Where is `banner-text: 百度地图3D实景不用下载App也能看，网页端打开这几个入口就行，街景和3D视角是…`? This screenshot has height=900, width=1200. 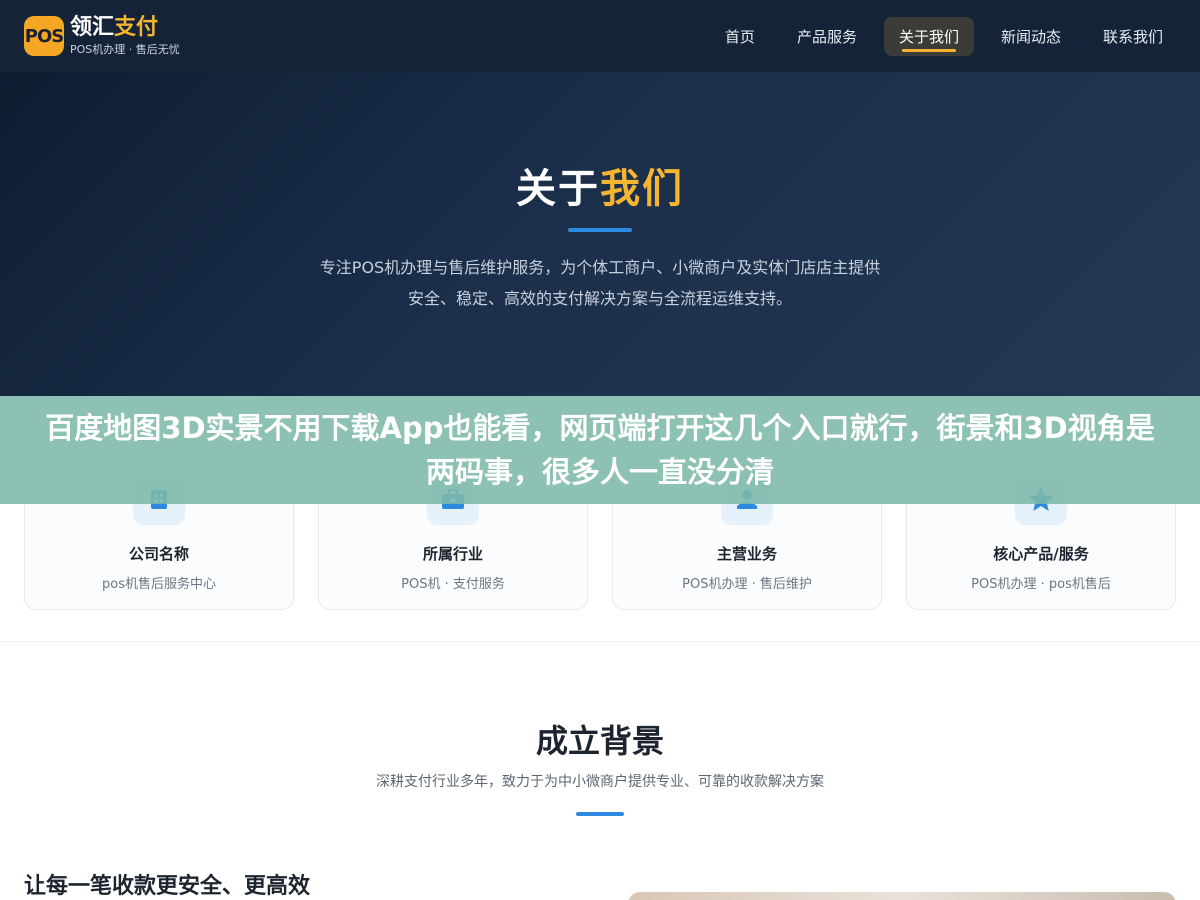
banner-text: 百度地图3D实景不用下载App也能看，网页端打开这几个入口就行，街景和3D视角是… is located at coordinates (600, 450).